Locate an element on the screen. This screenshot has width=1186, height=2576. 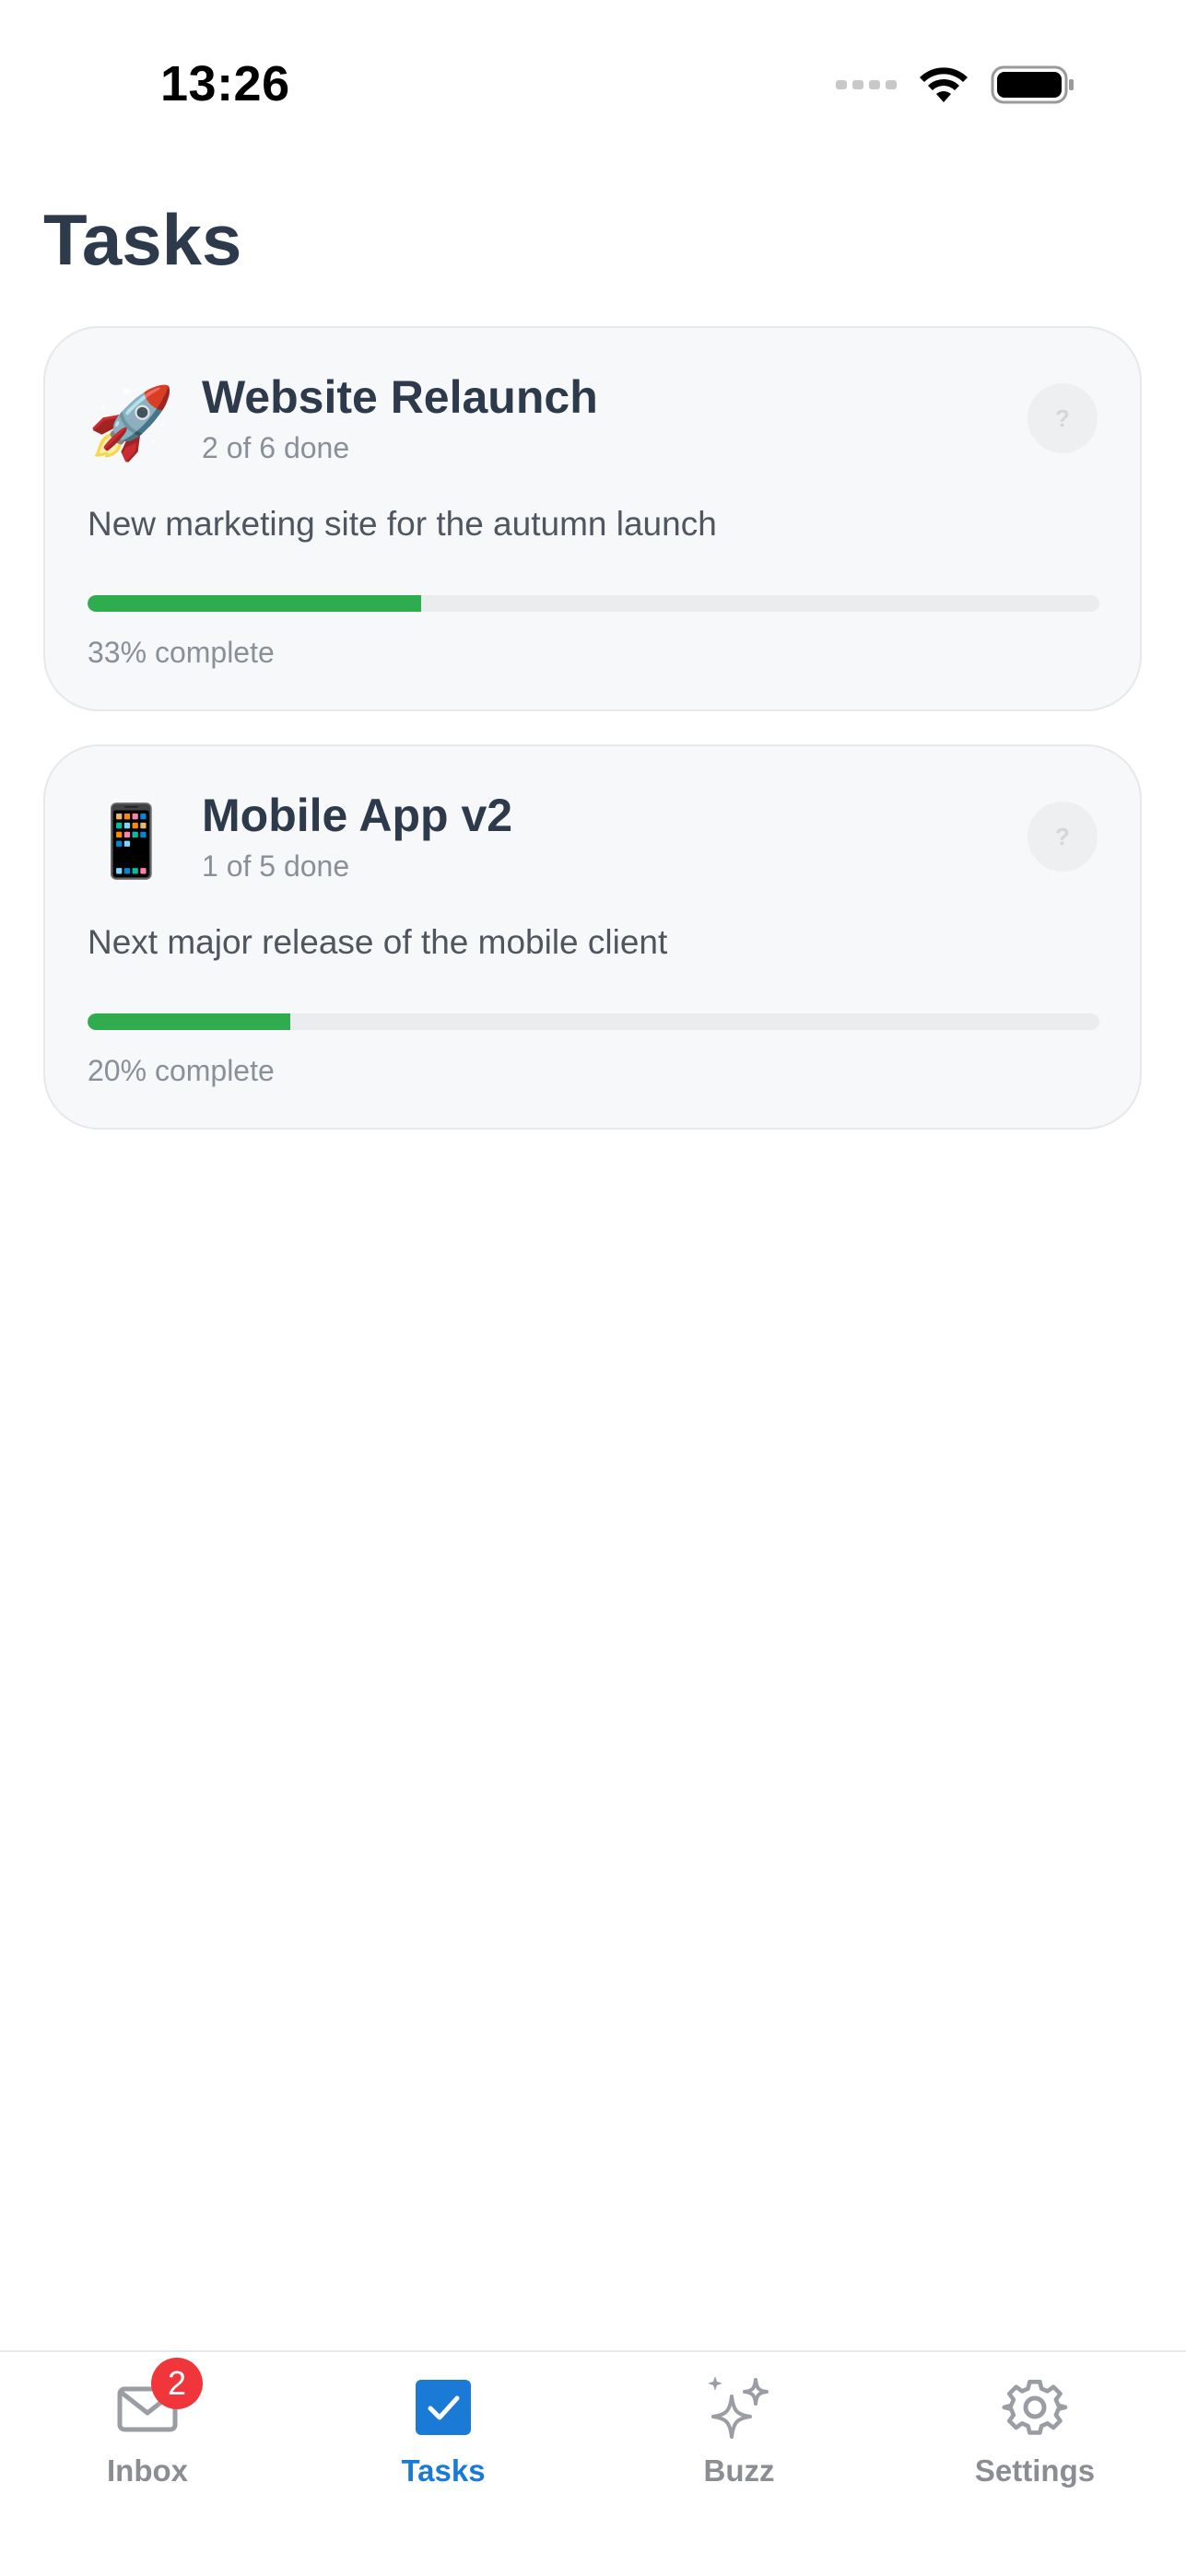
sparkles-icon is located at coordinates (739, 2407).